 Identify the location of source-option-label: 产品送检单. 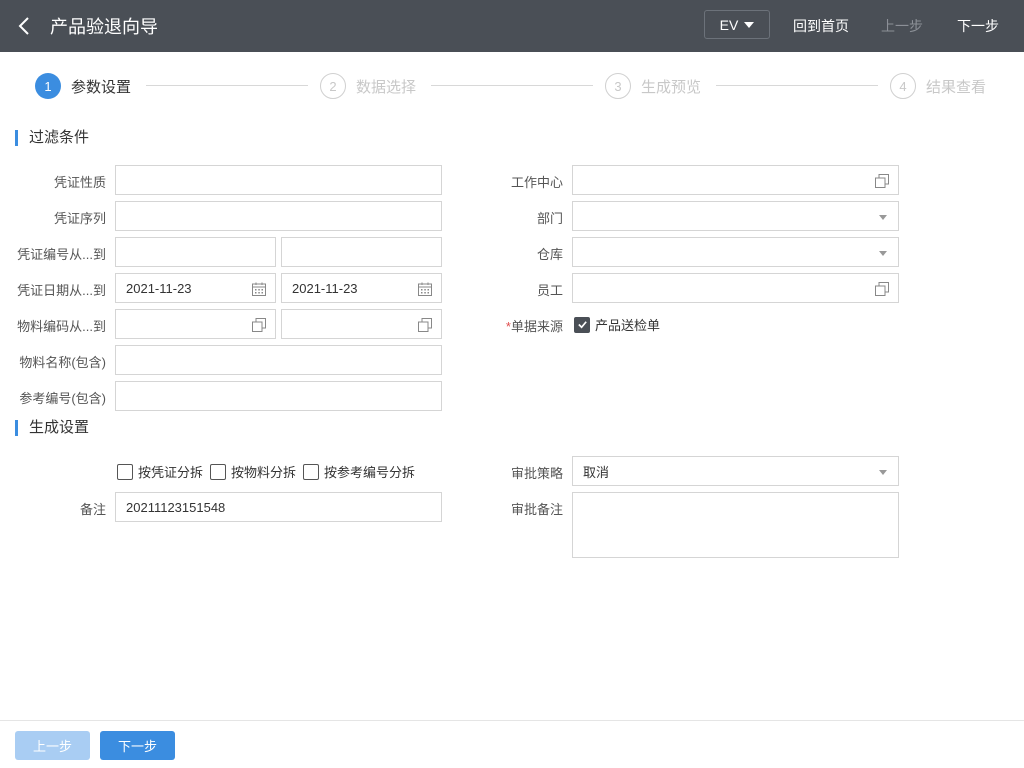
(628, 325).